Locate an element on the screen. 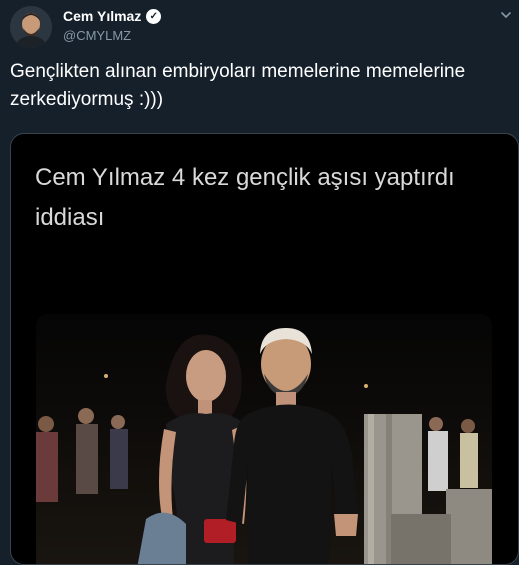  verified-badge-icon: ✓ is located at coordinates (154, 16).